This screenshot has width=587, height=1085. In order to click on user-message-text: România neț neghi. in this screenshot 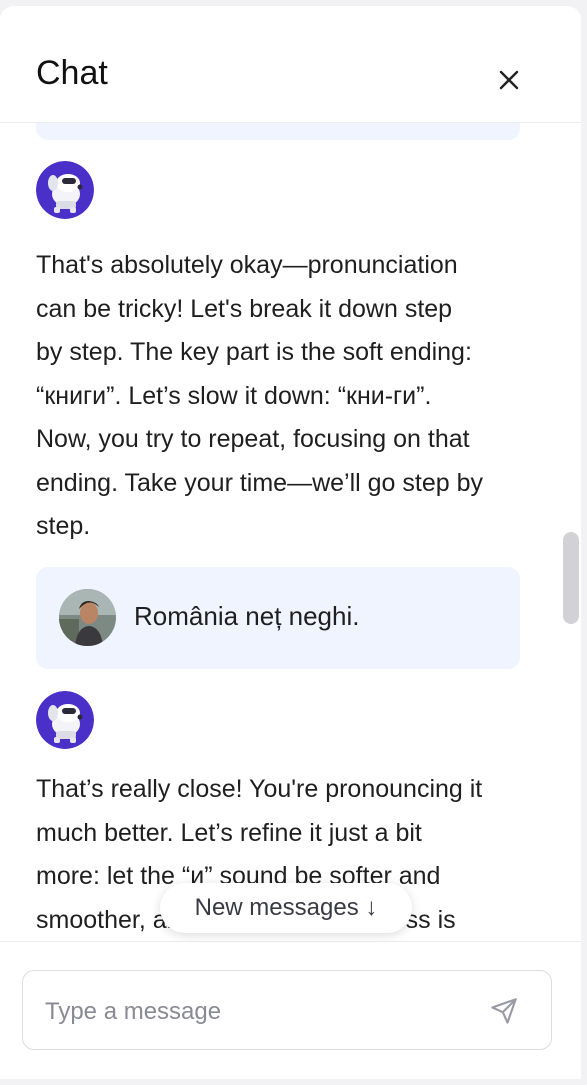, I will do `click(247, 616)`.